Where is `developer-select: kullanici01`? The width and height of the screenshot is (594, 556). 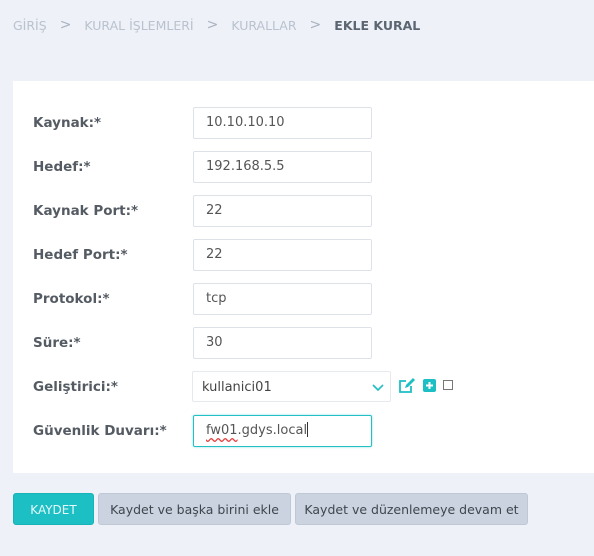
developer-select: kullanici01 is located at coordinates (291, 386).